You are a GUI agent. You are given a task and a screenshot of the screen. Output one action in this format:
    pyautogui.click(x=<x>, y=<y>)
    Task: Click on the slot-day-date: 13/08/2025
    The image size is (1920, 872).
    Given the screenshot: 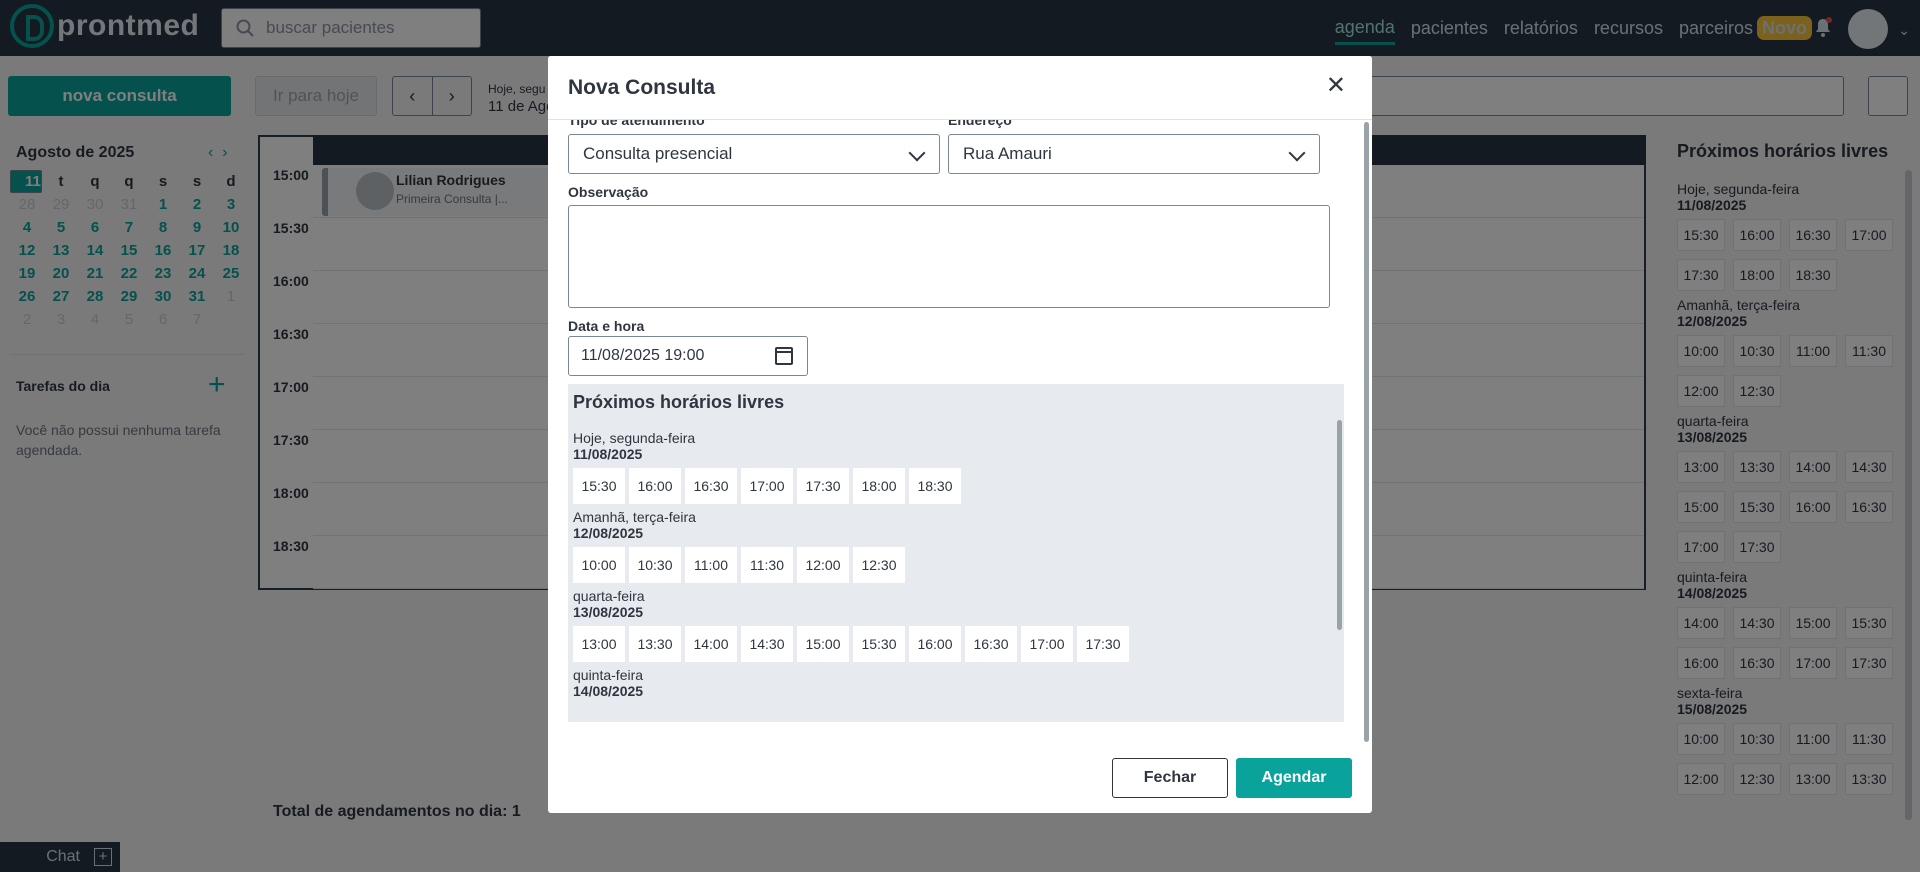 What is the action you would take?
    pyautogui.click(x=608, y=612)
    